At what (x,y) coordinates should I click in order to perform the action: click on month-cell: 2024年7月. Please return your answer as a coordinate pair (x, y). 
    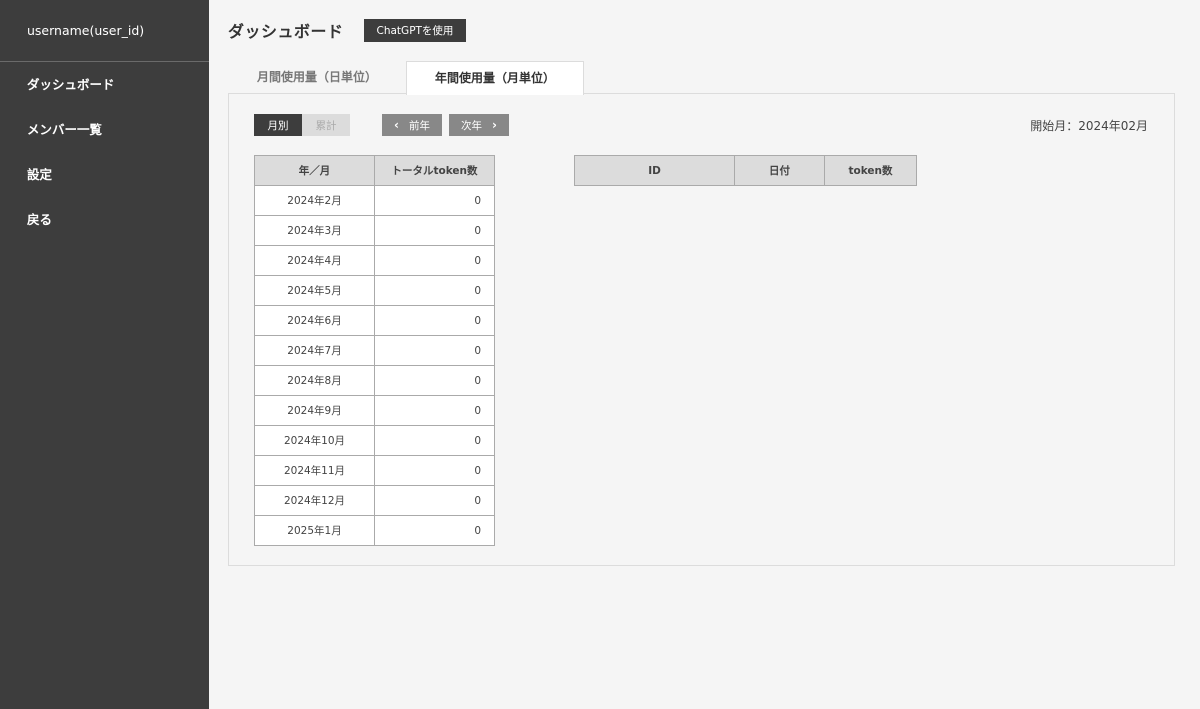
    Looking at the image, I should click on (314, 350).